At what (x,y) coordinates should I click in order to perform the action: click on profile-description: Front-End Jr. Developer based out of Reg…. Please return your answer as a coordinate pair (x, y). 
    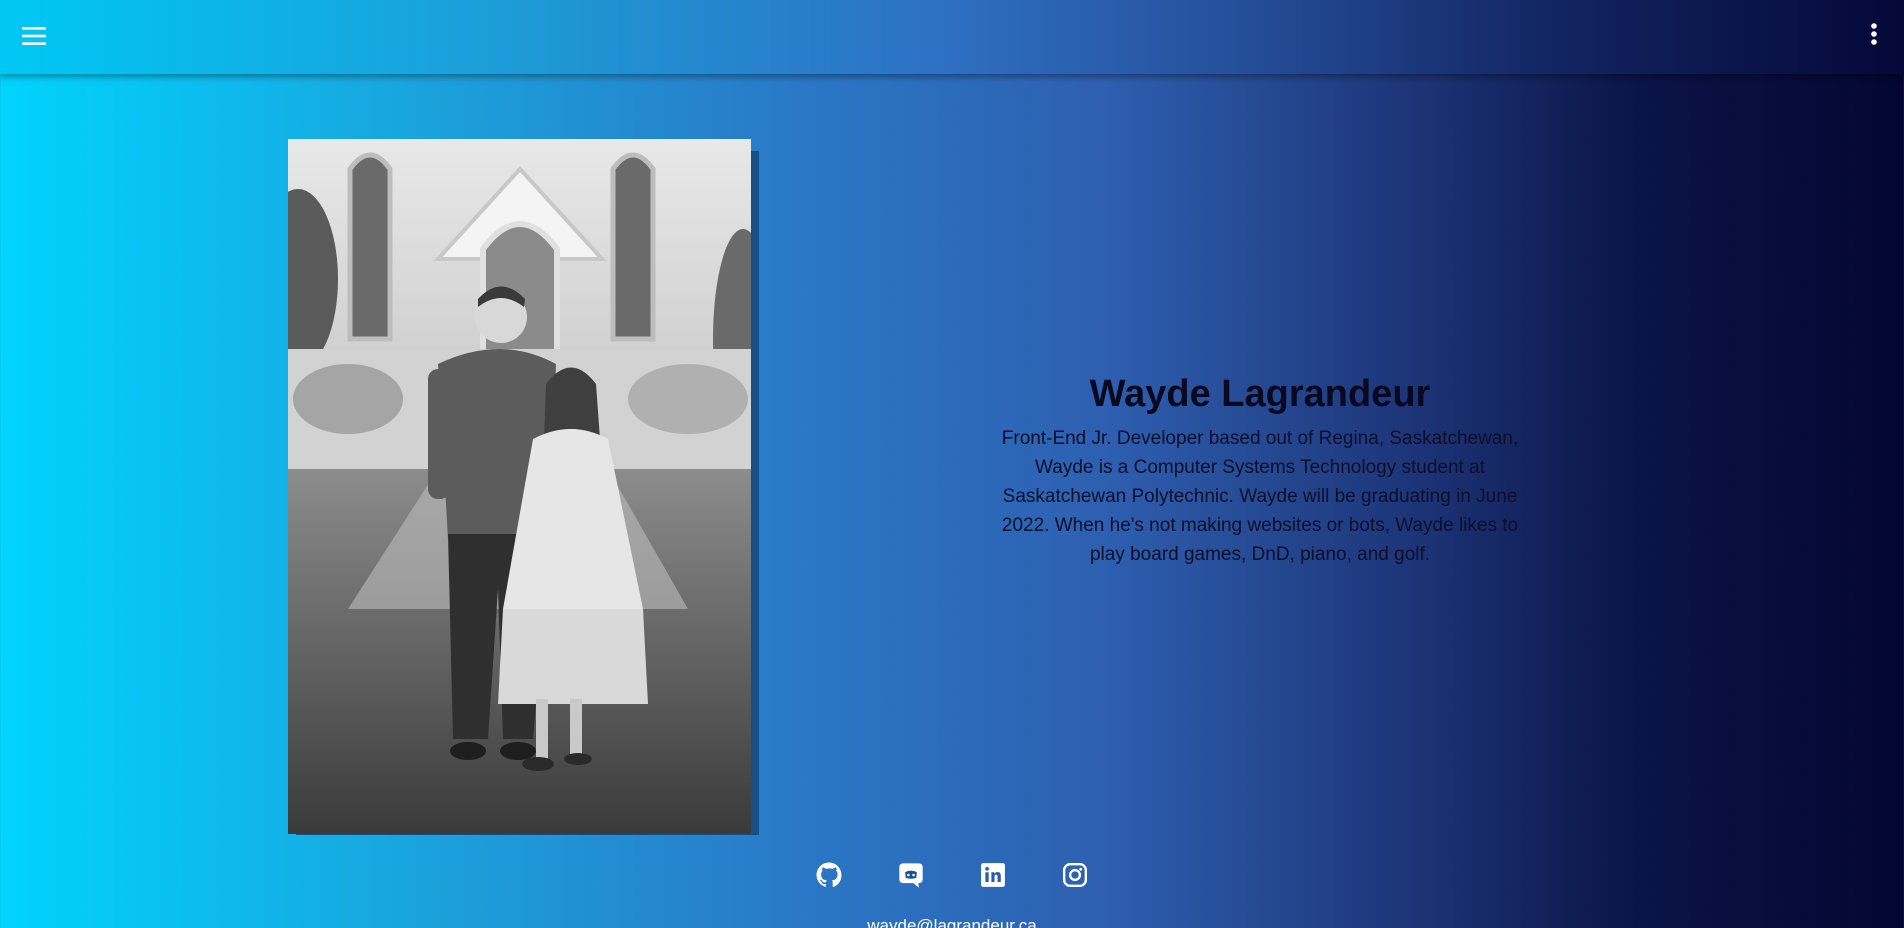
    Looking at the image, I should click on (1260, 496).